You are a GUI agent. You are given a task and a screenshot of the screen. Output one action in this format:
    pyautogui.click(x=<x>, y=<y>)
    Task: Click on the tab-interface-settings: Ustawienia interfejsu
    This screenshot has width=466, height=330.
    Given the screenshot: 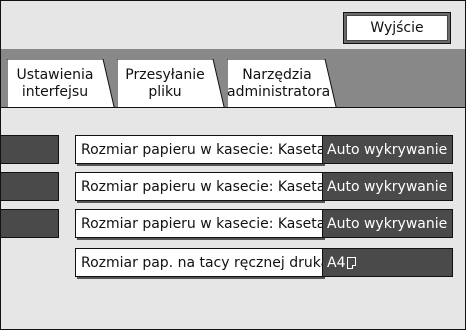 What is the action you would take?
    pyautogui.click(x=62, y=85)
    